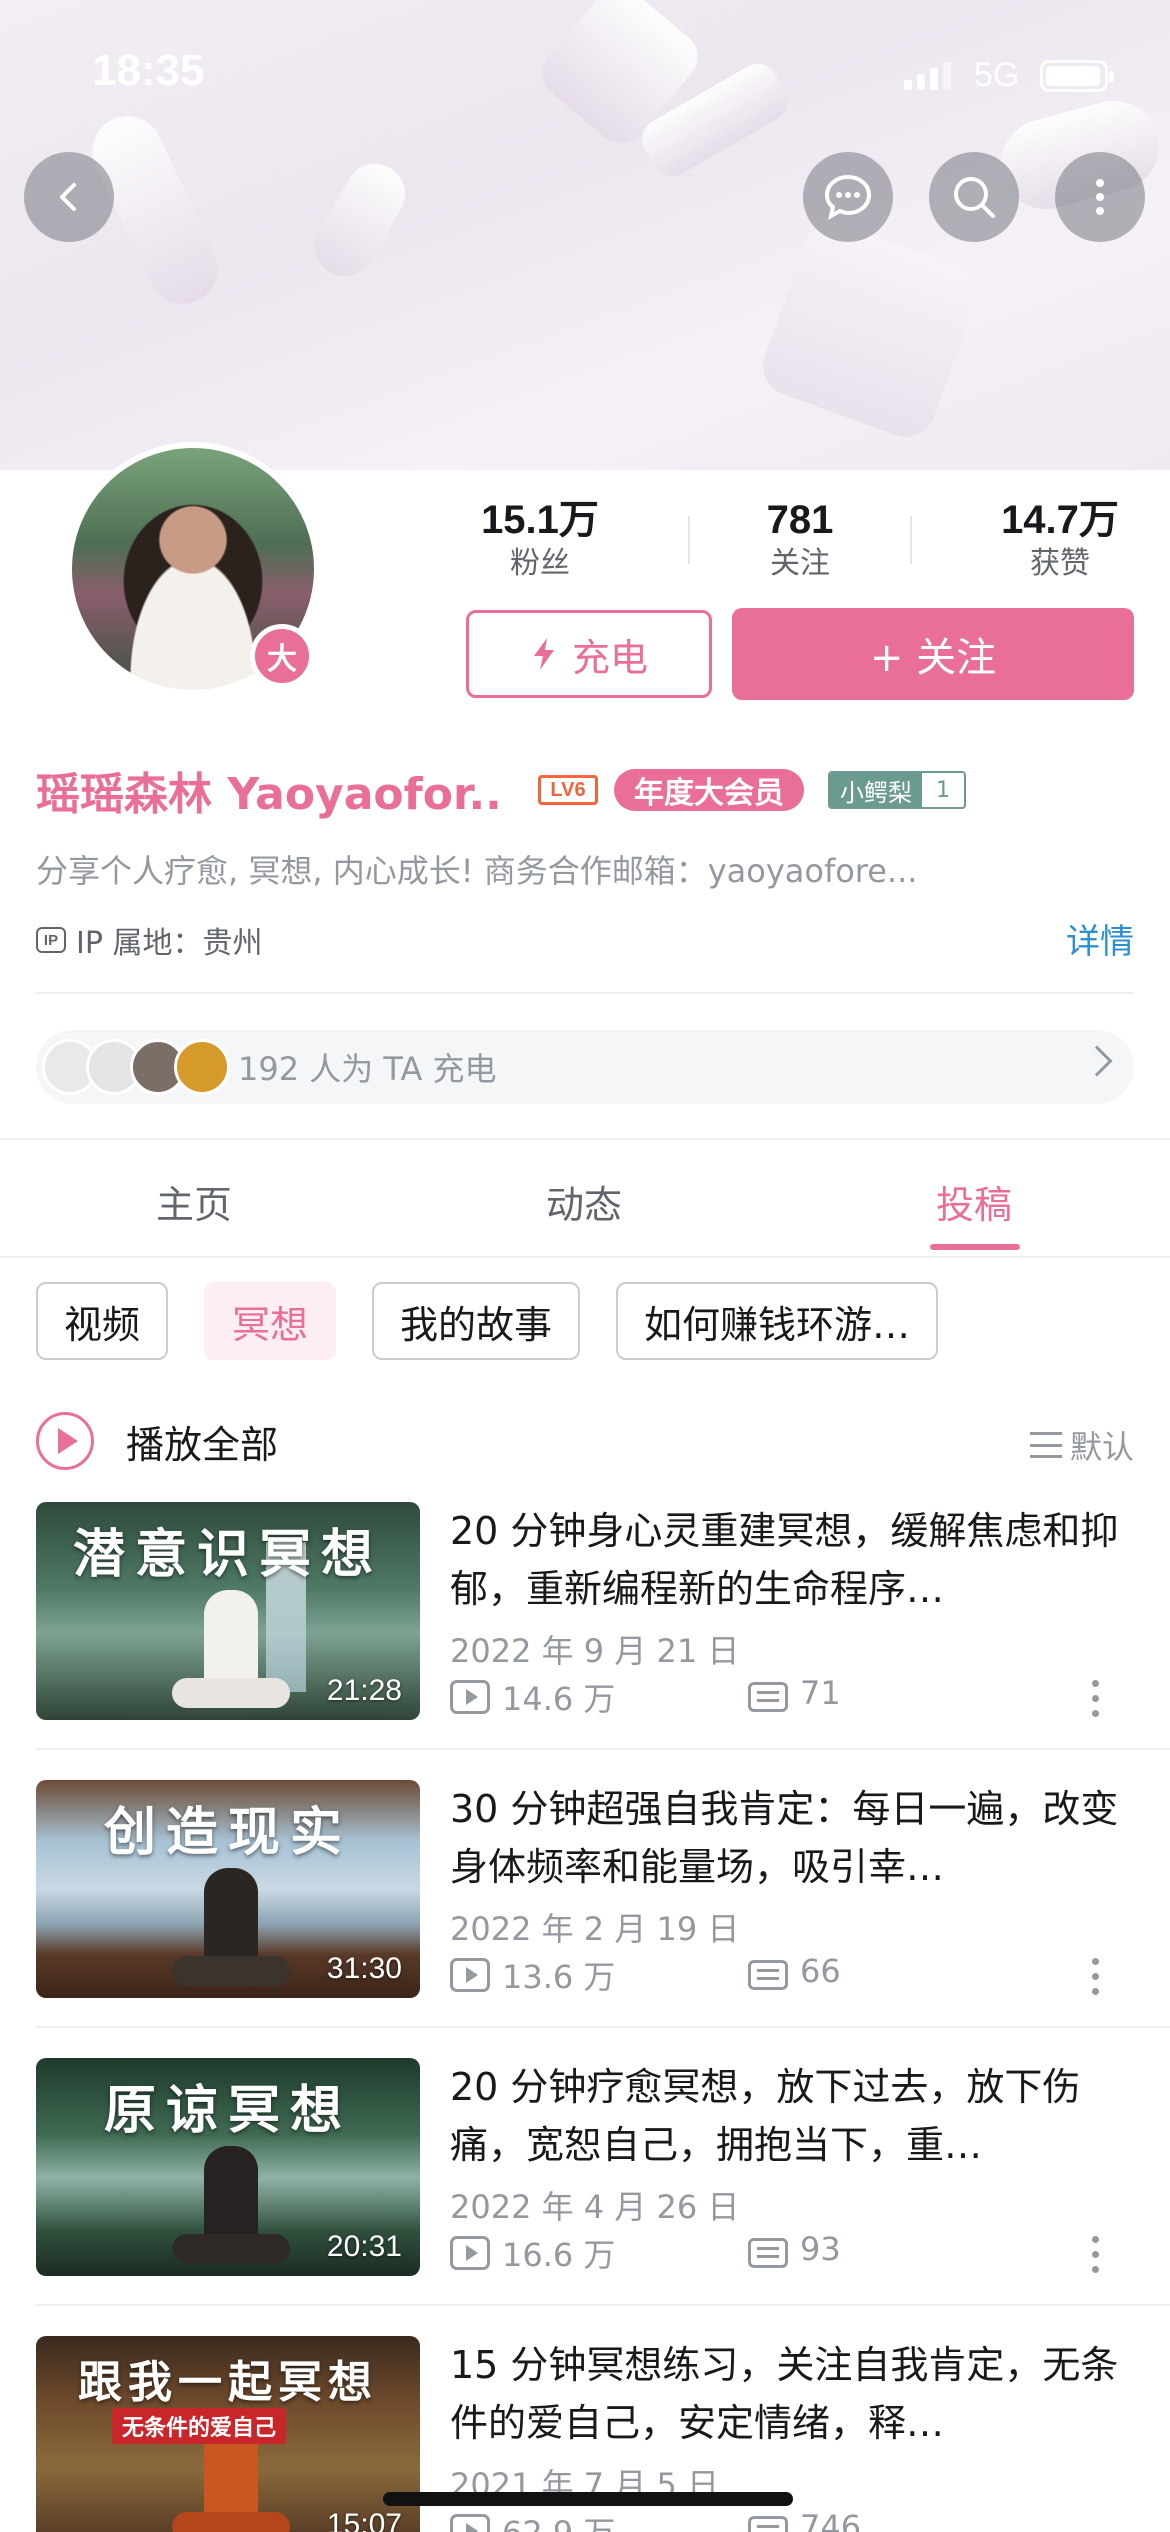  What do you see at coordinates (367, 1069) in the screenshot?
I see `charge-count-text: 192 人为 TA 充电` at bounding box center [367, 1069].